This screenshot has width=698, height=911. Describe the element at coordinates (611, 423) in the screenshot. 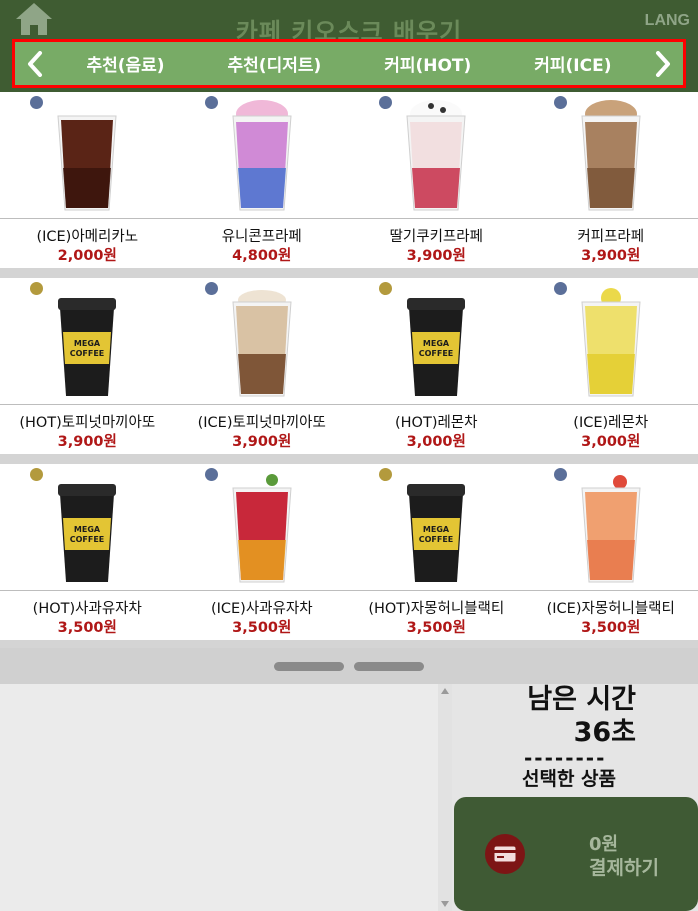

I see `menu-item-name: (ICE)레몬차` at that location.